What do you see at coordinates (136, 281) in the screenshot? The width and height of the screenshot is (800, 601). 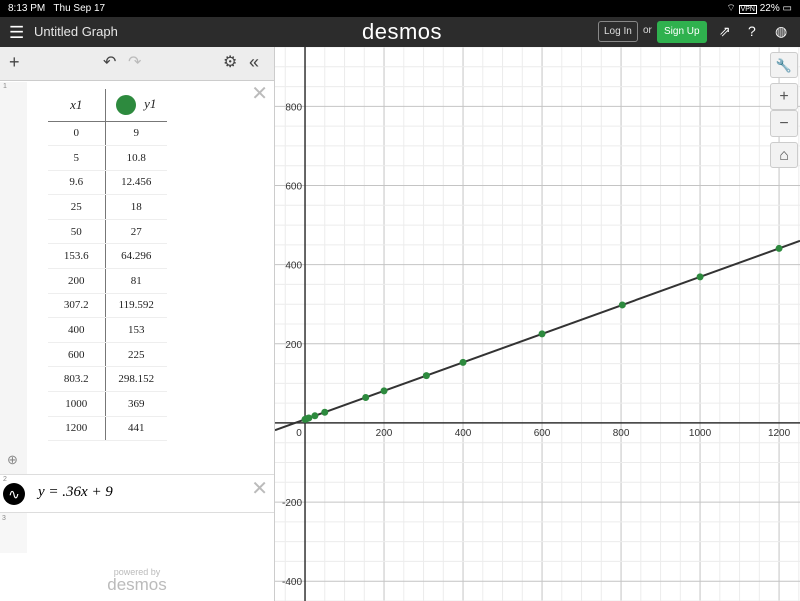 I see `y-cell: 81` at bounding box center [136, 281].